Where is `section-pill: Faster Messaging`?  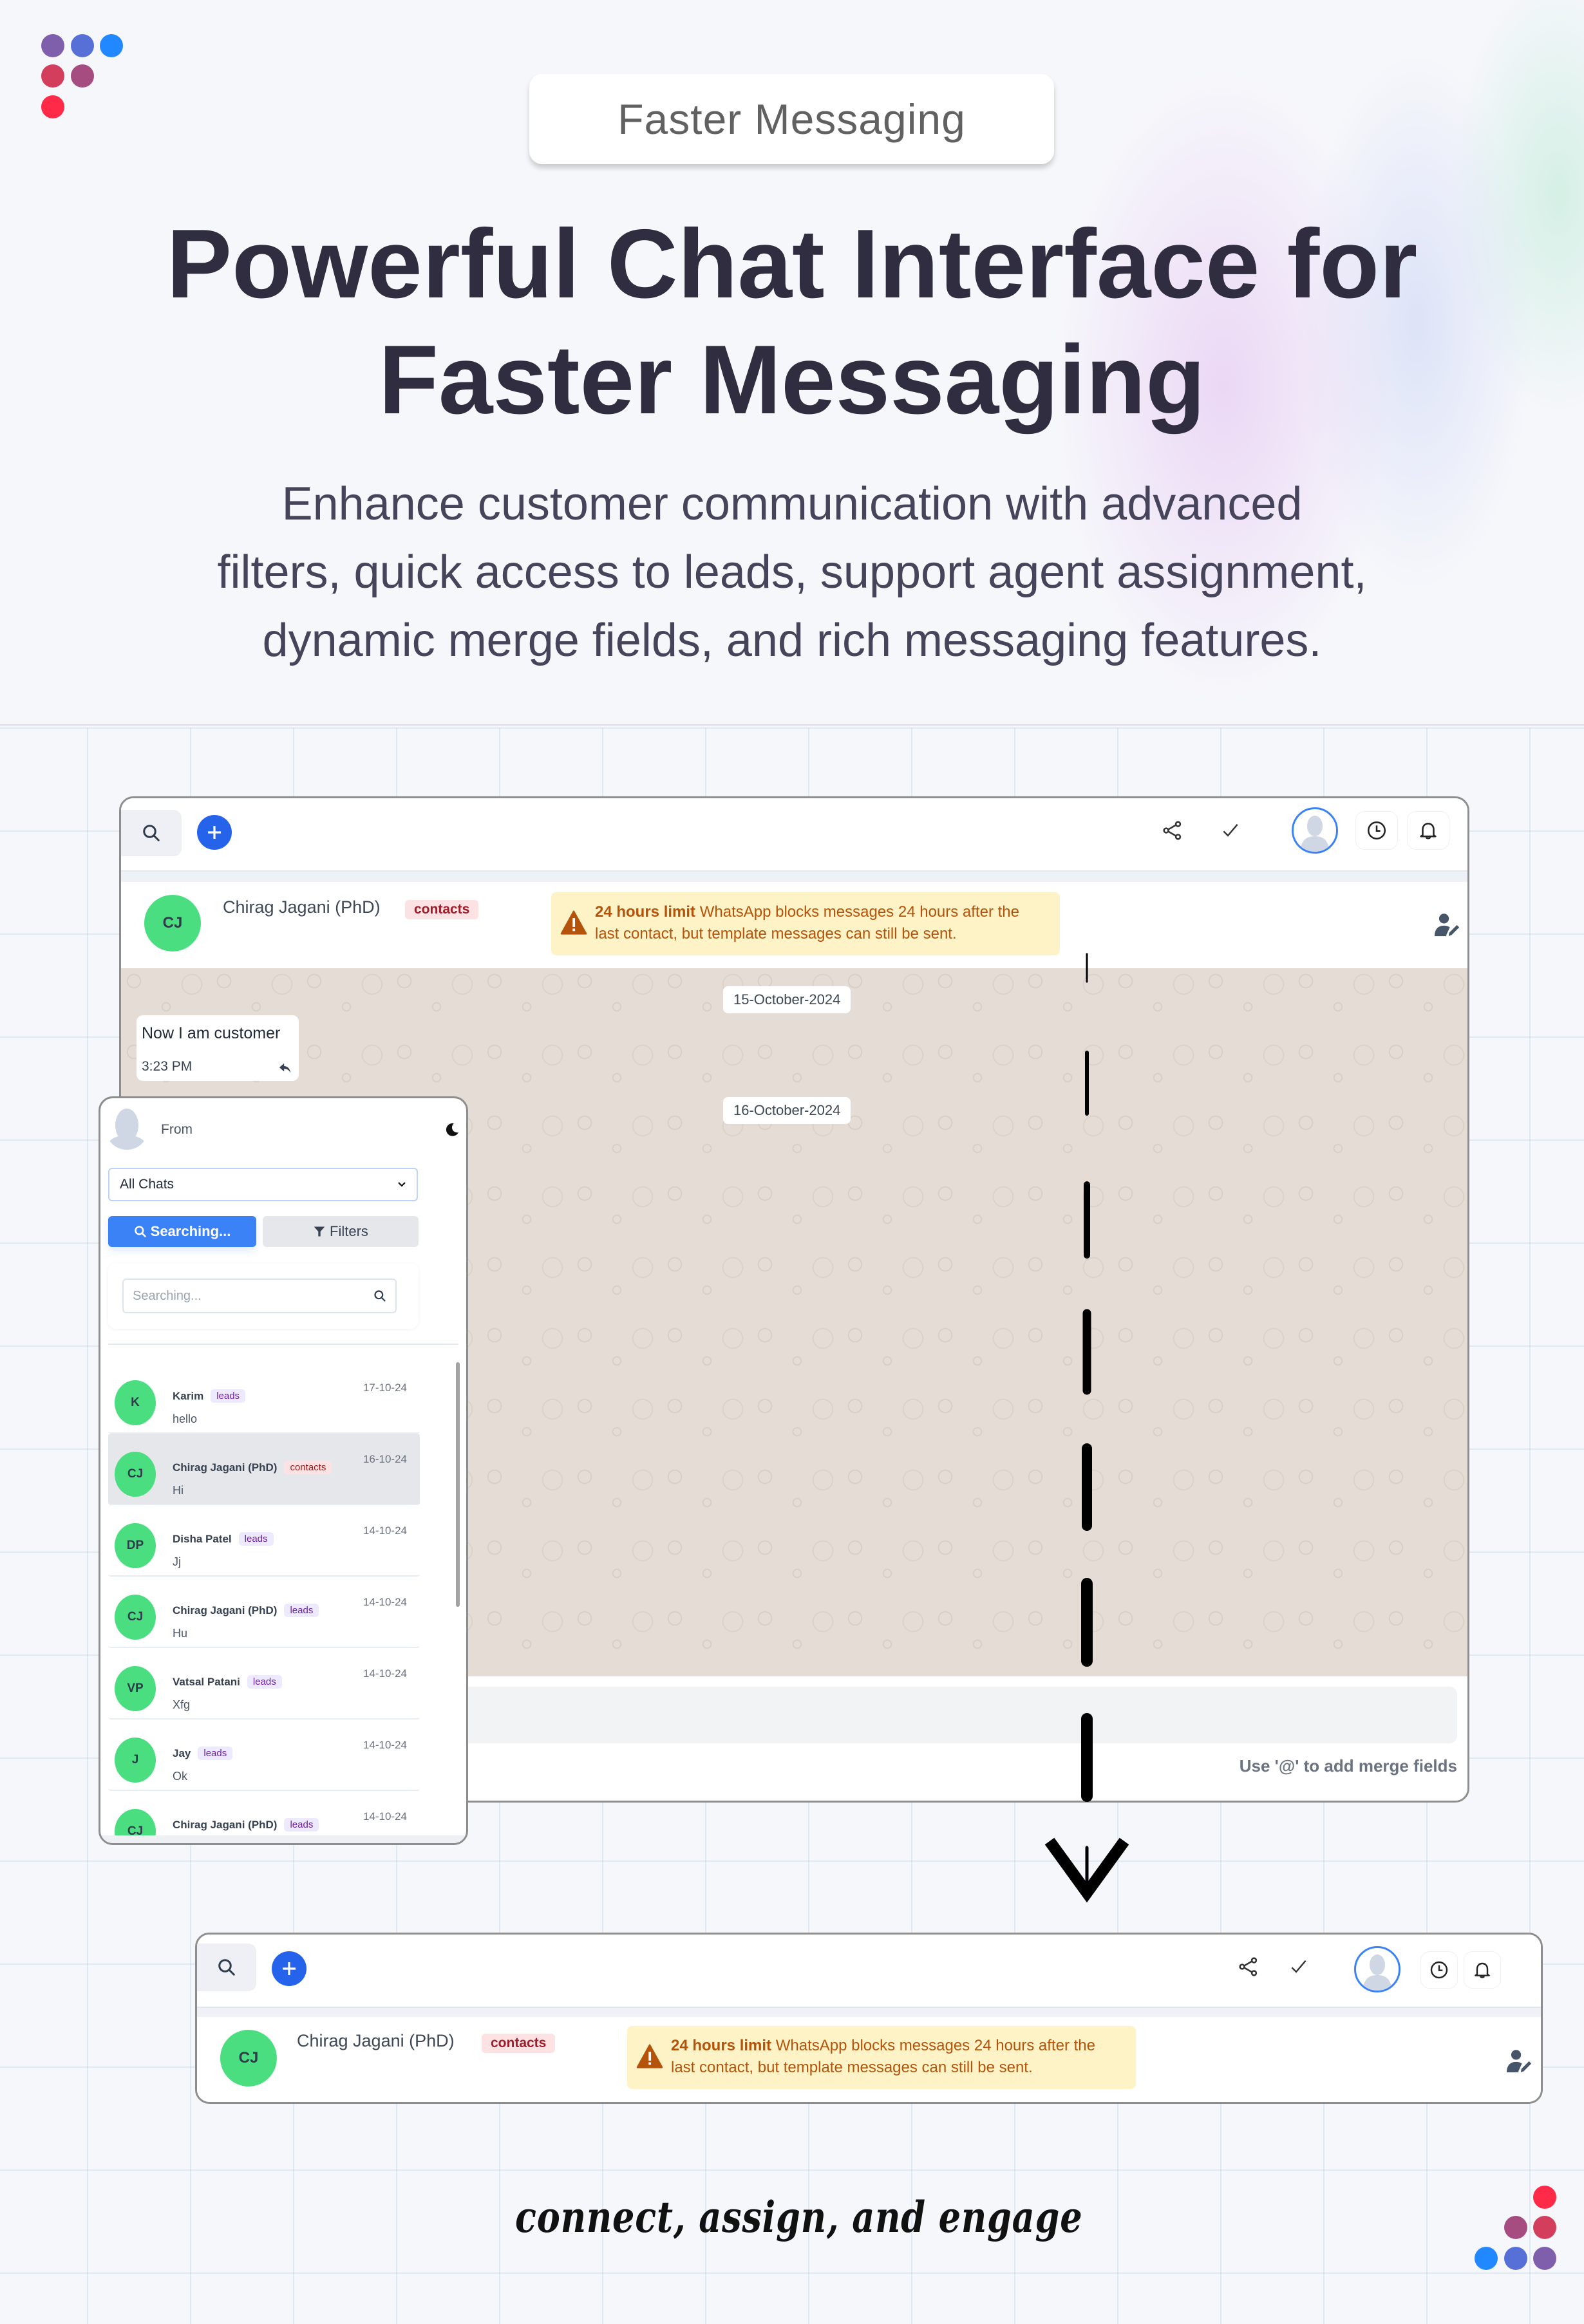 section-pill: Faster Messaging is located at coordinates (791, 119).